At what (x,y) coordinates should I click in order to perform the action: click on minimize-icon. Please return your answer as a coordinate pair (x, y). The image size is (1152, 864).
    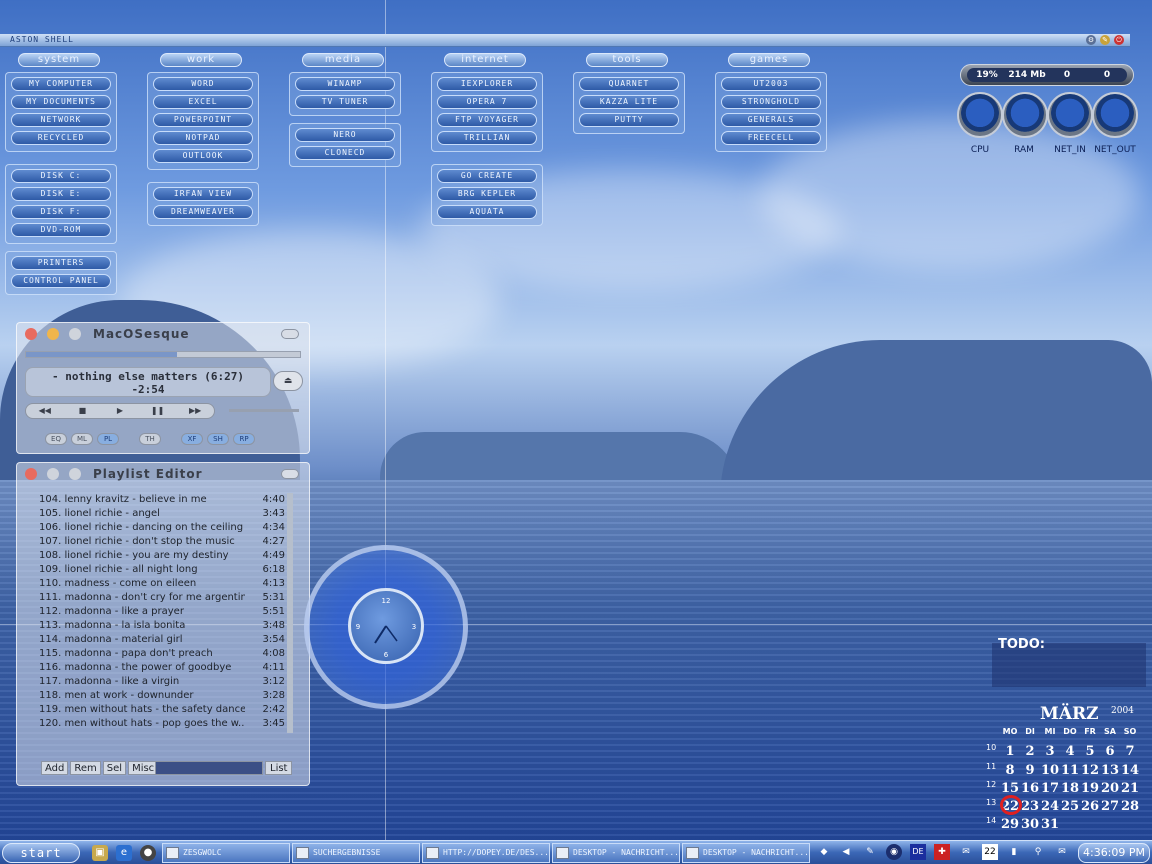
    Looking at the image, I should click on (53, 474).